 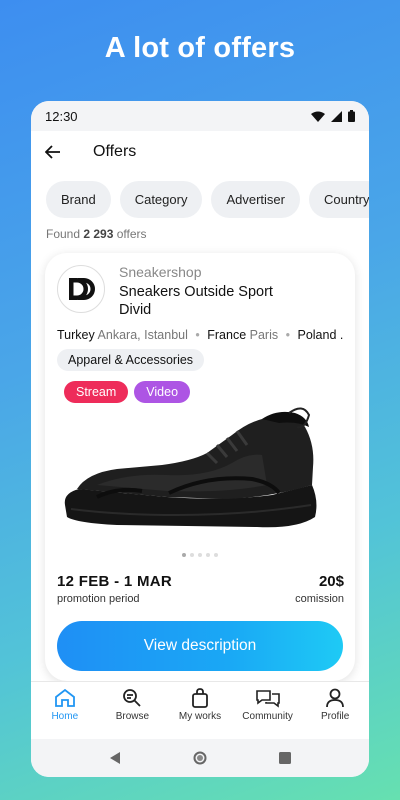 What do you see at coordinates (160, 272) in the screenshot?
I see `shop-name: Sneakershop` at bounding box center [160, 272].